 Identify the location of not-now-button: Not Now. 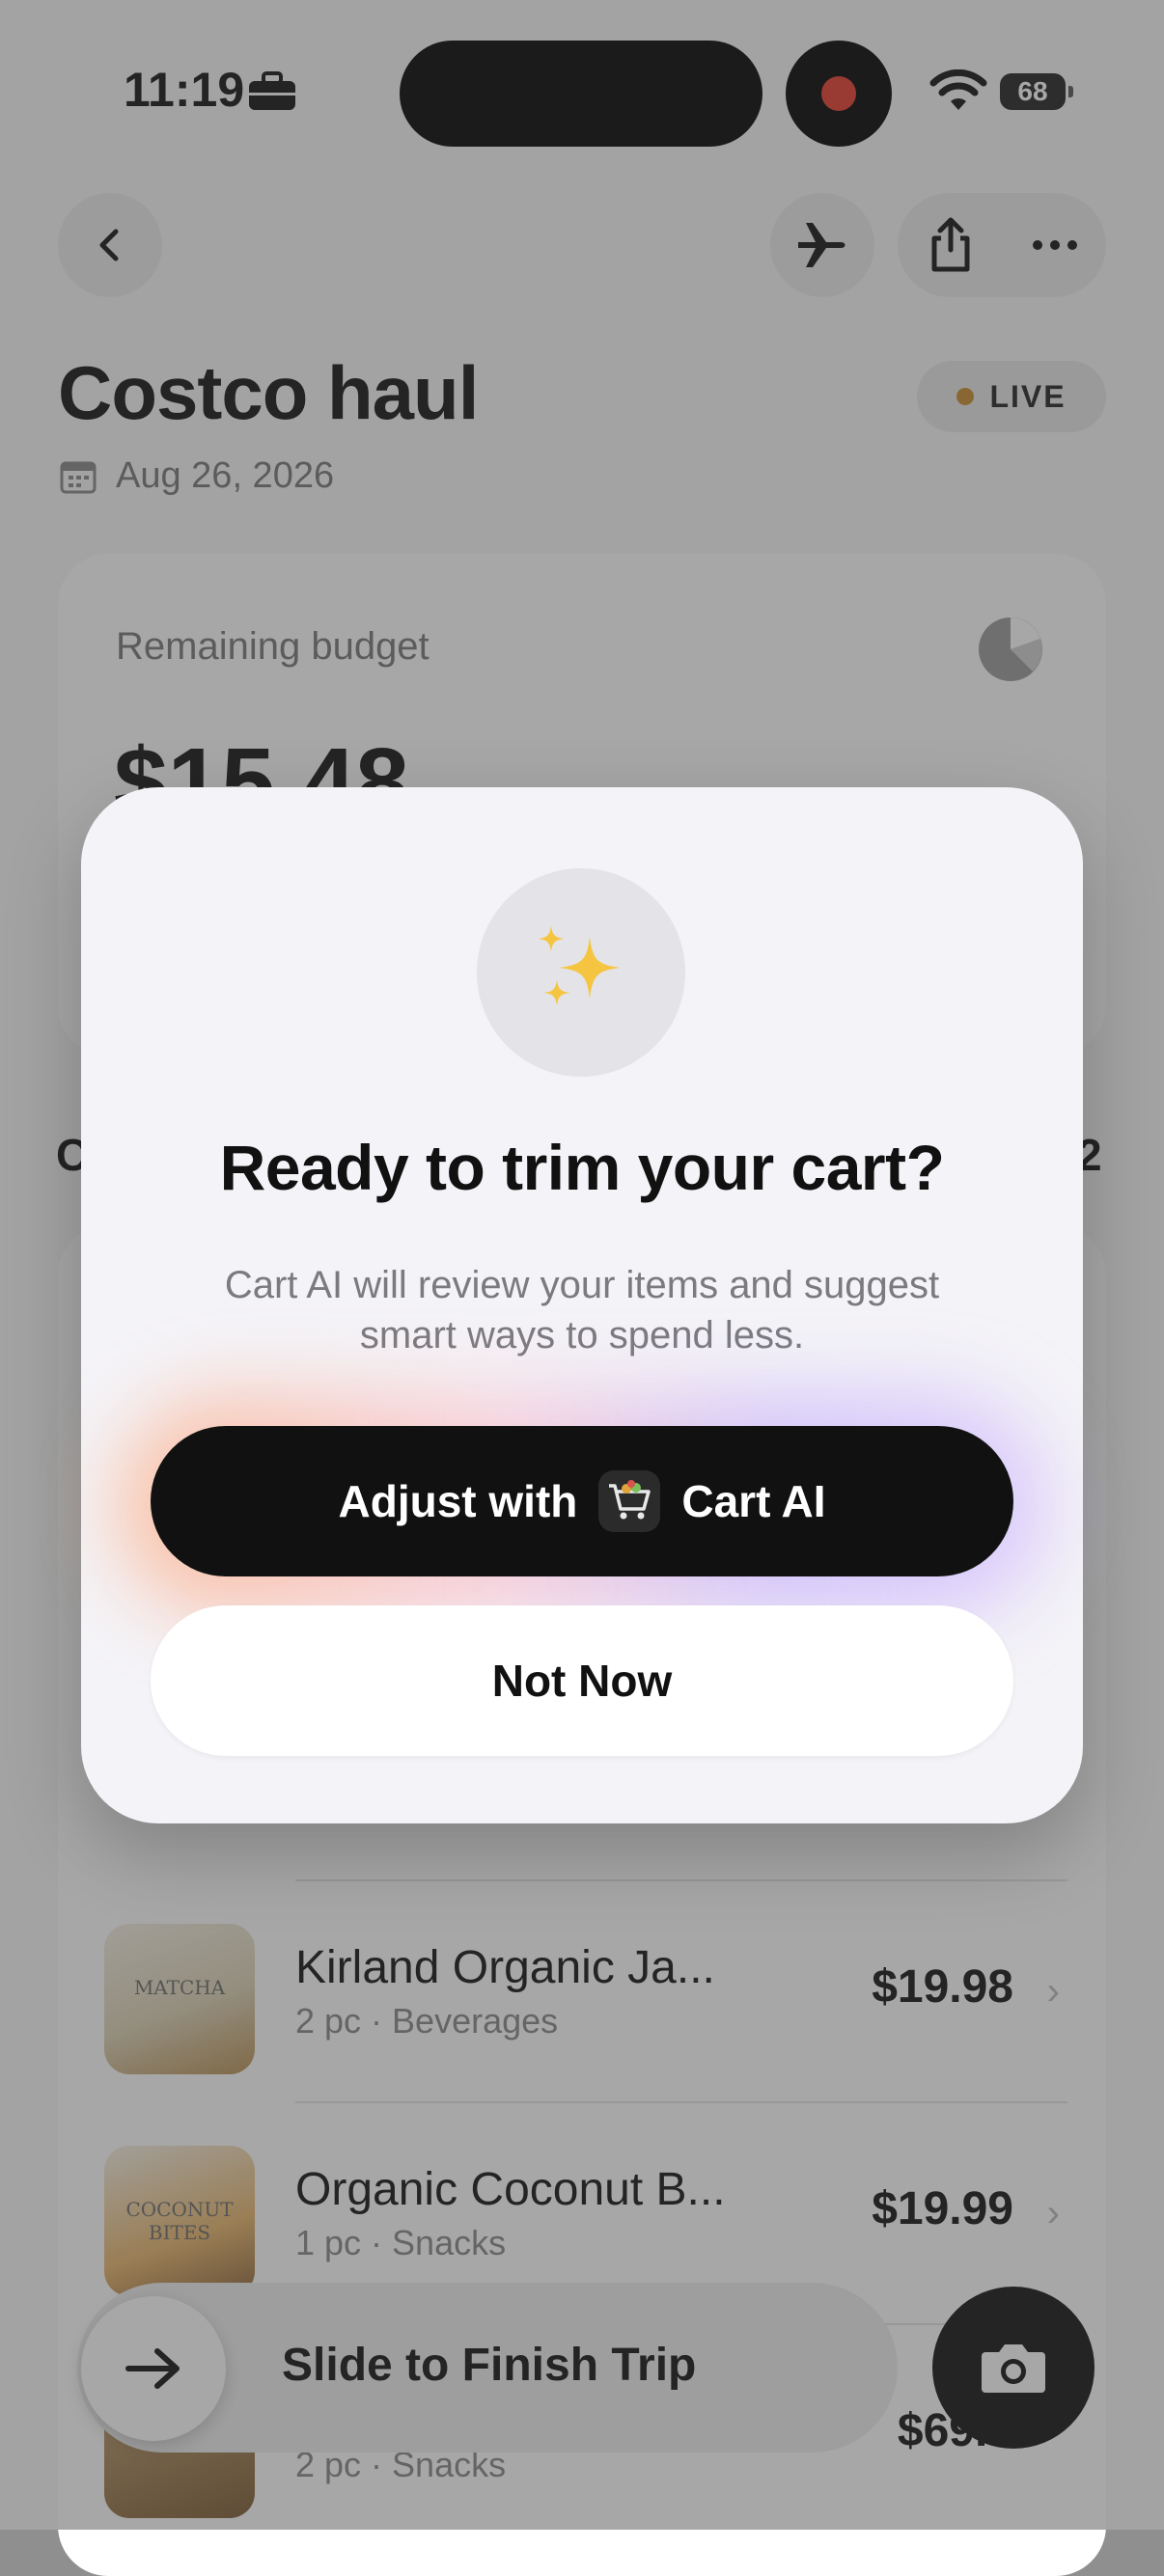
(582, 1681).